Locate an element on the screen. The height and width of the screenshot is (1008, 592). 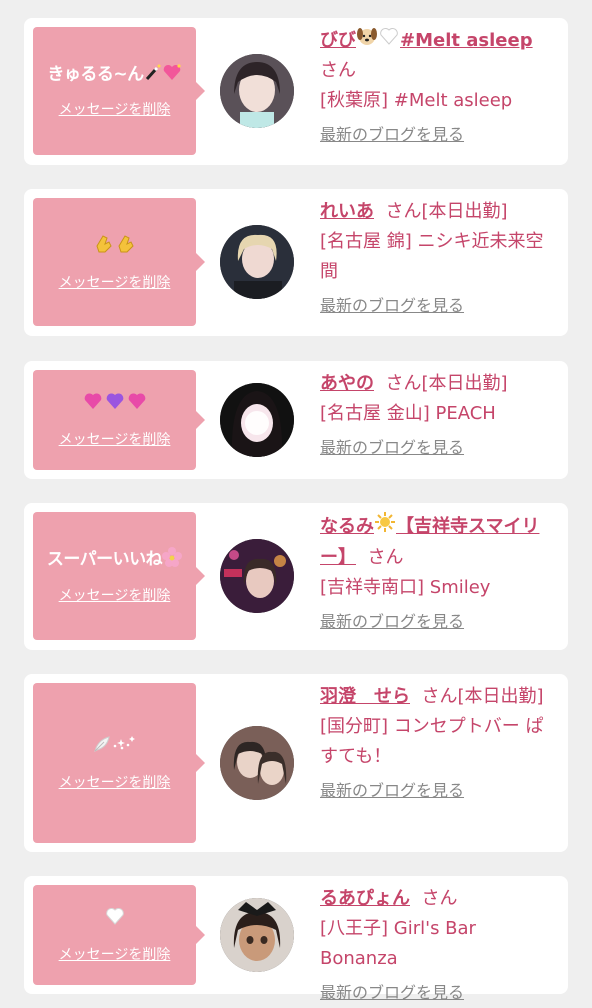
cast-info: あやの さん[本日出勤] [名古屋 金山] PEACH 最新のブログを見る is located at coordinates (439, 416).